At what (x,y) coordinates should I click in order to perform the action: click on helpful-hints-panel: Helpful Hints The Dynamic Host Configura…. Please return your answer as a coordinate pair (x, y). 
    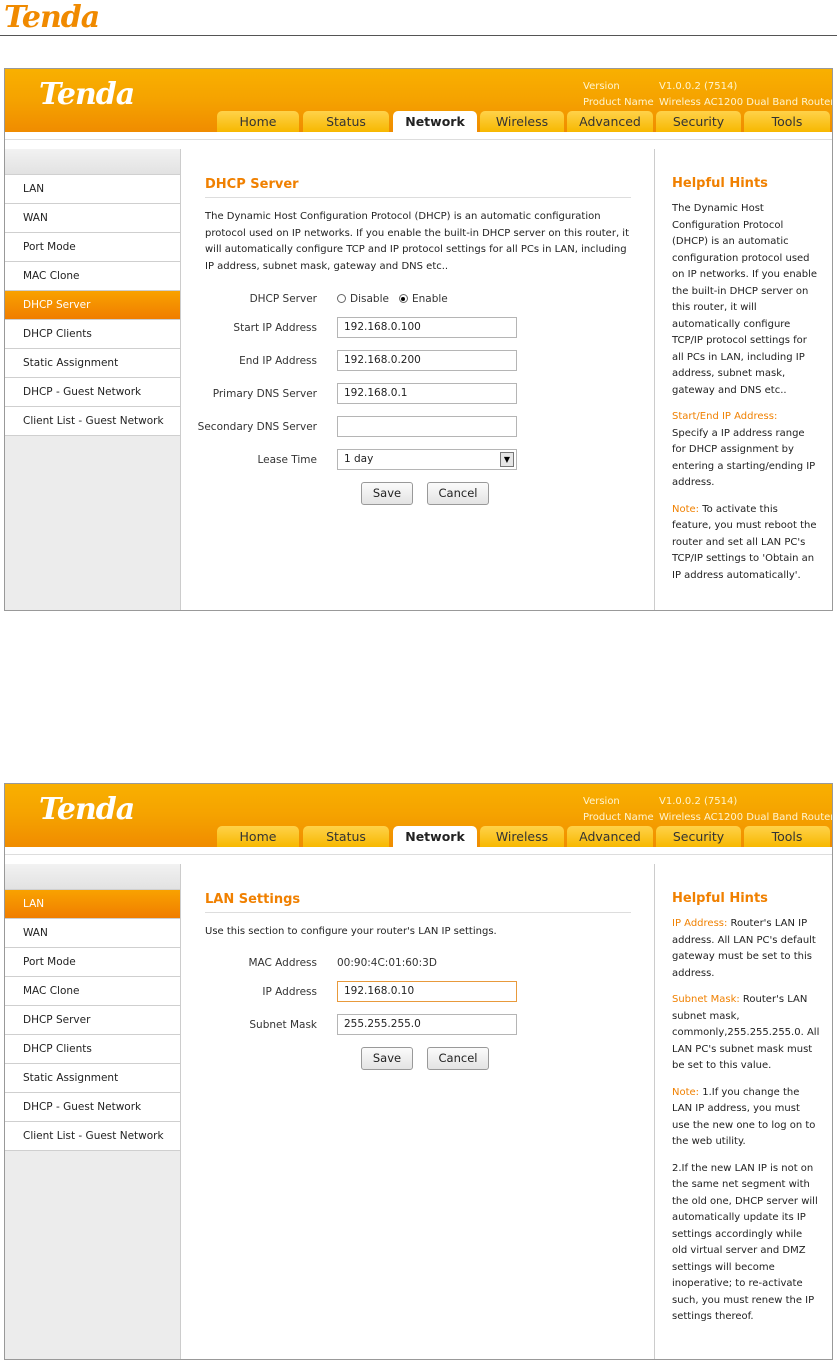
    Looking at the image, I should click on (743, 379).